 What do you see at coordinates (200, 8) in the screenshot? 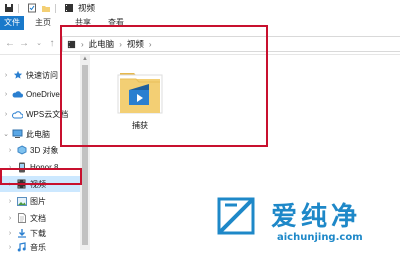
I see `title-bar: 视频` at bounding box center [200, 8].